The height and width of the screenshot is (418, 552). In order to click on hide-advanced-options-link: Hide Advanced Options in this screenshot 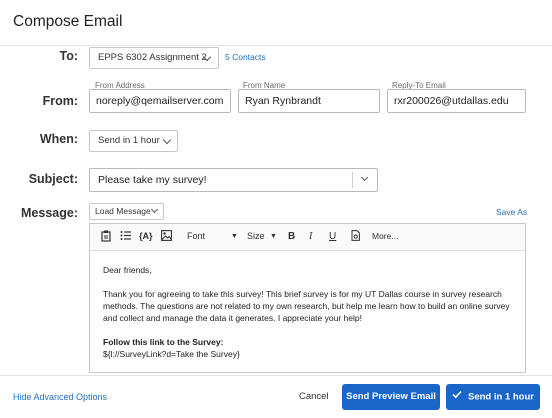, I will do `click(60, 397)`.